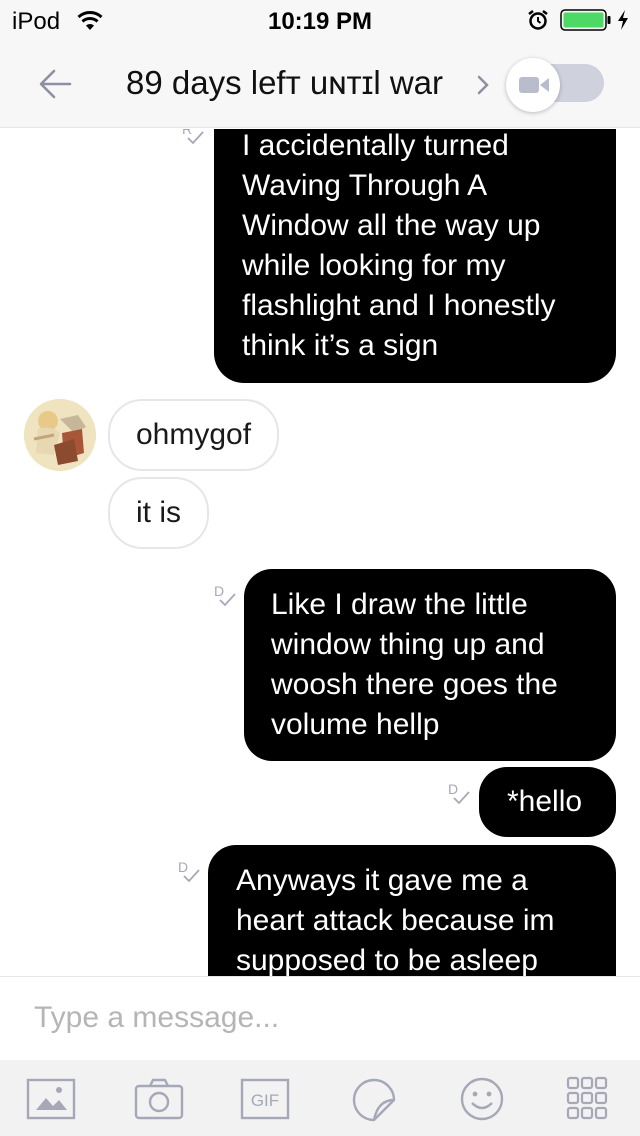 The image size is (640, 1136). What do you see at coordinates (399, 305) in the screenshot?
I see `message-text-line: flashlight and I honestly` at bounding box center [399, 305].